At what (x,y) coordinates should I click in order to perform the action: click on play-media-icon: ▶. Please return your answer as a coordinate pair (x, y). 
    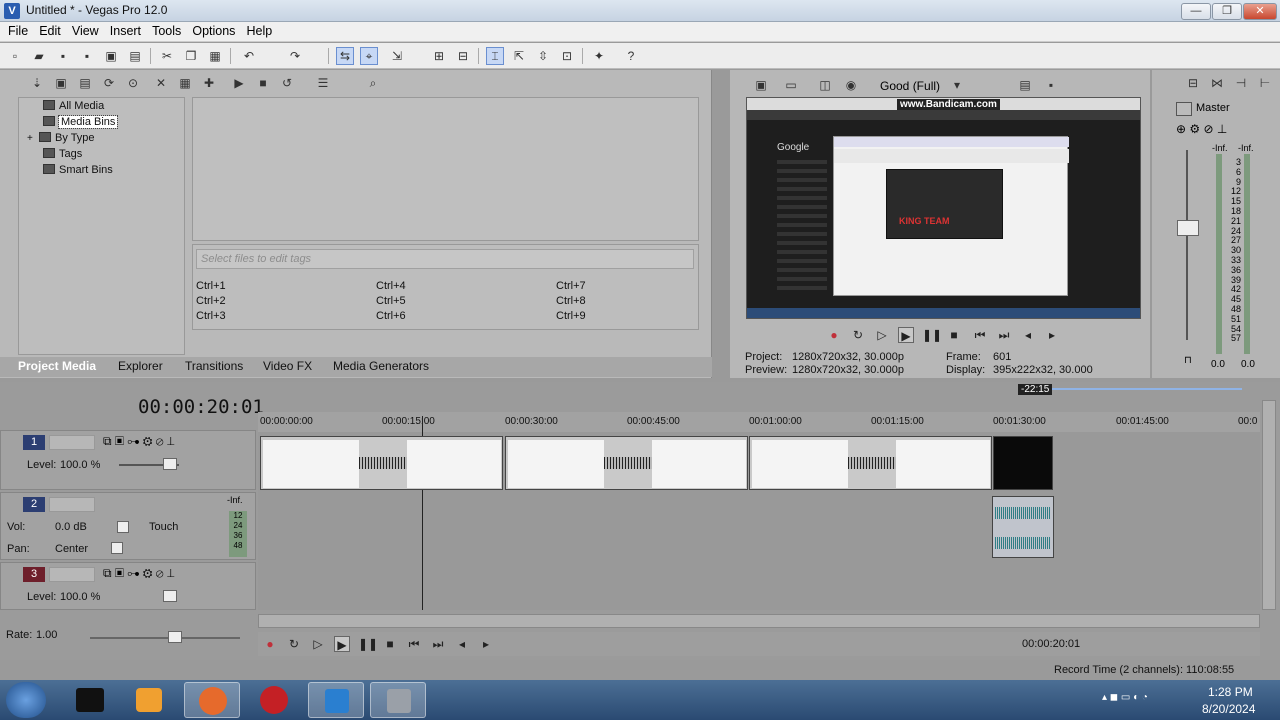
    Looking at the image, I should click on (239, 83).